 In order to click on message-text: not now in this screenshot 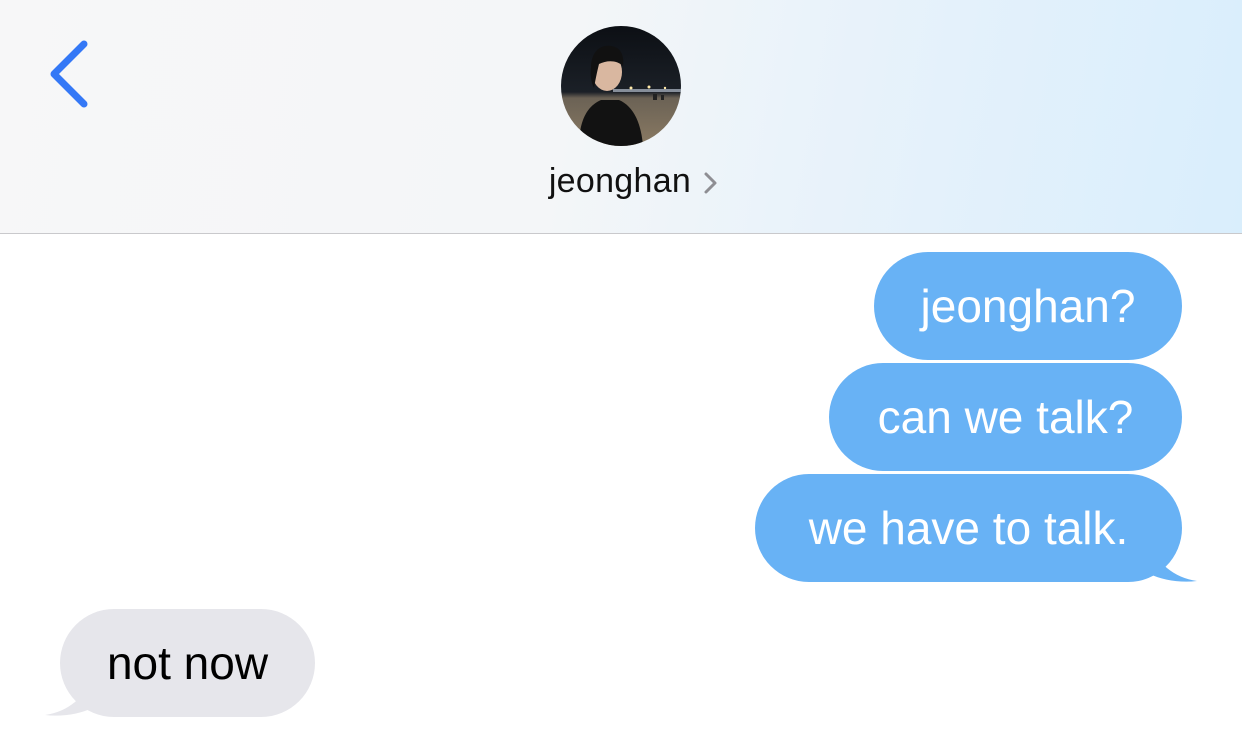, I will do `click(187, 663)`.